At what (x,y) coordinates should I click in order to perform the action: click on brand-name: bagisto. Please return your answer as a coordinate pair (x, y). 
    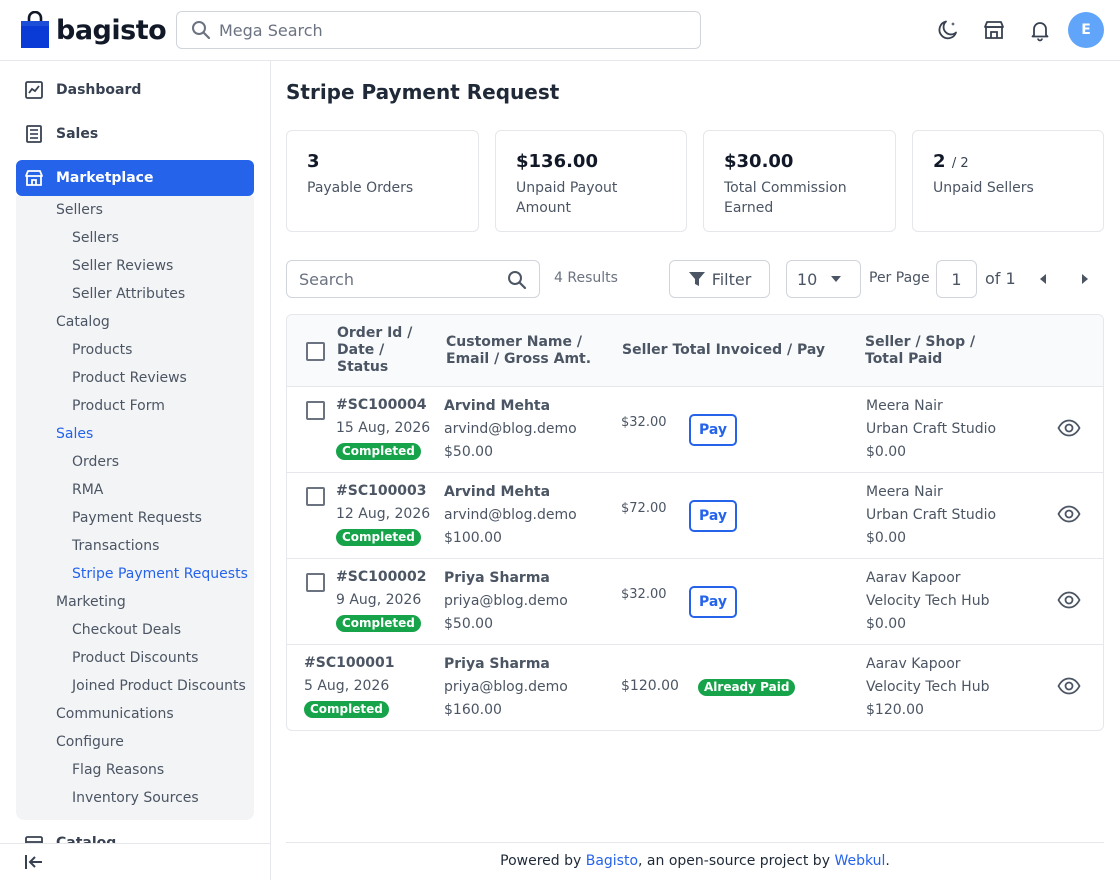
    Looking at the image, I should click on (111, 30).